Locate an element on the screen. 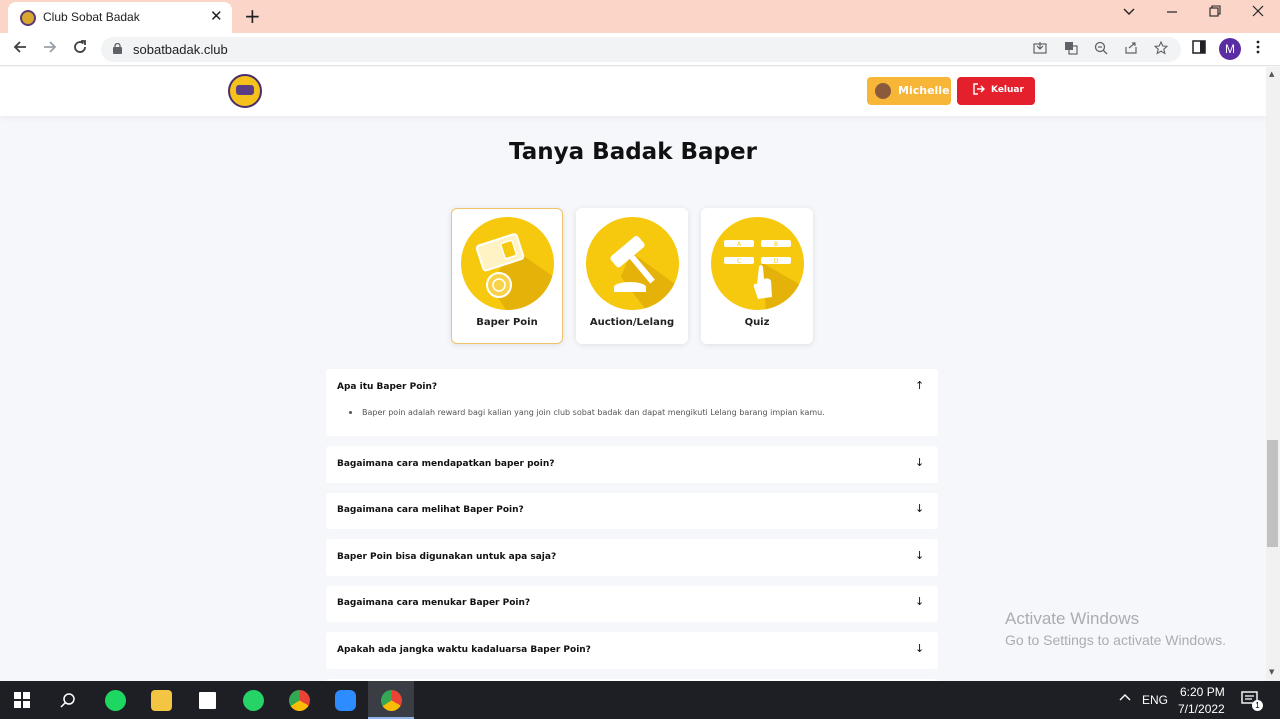 This screenshot has height=719, width=1280. faq-question: Bagaimana cara melihat Baper Poin? is located at coordinates (430, 510).